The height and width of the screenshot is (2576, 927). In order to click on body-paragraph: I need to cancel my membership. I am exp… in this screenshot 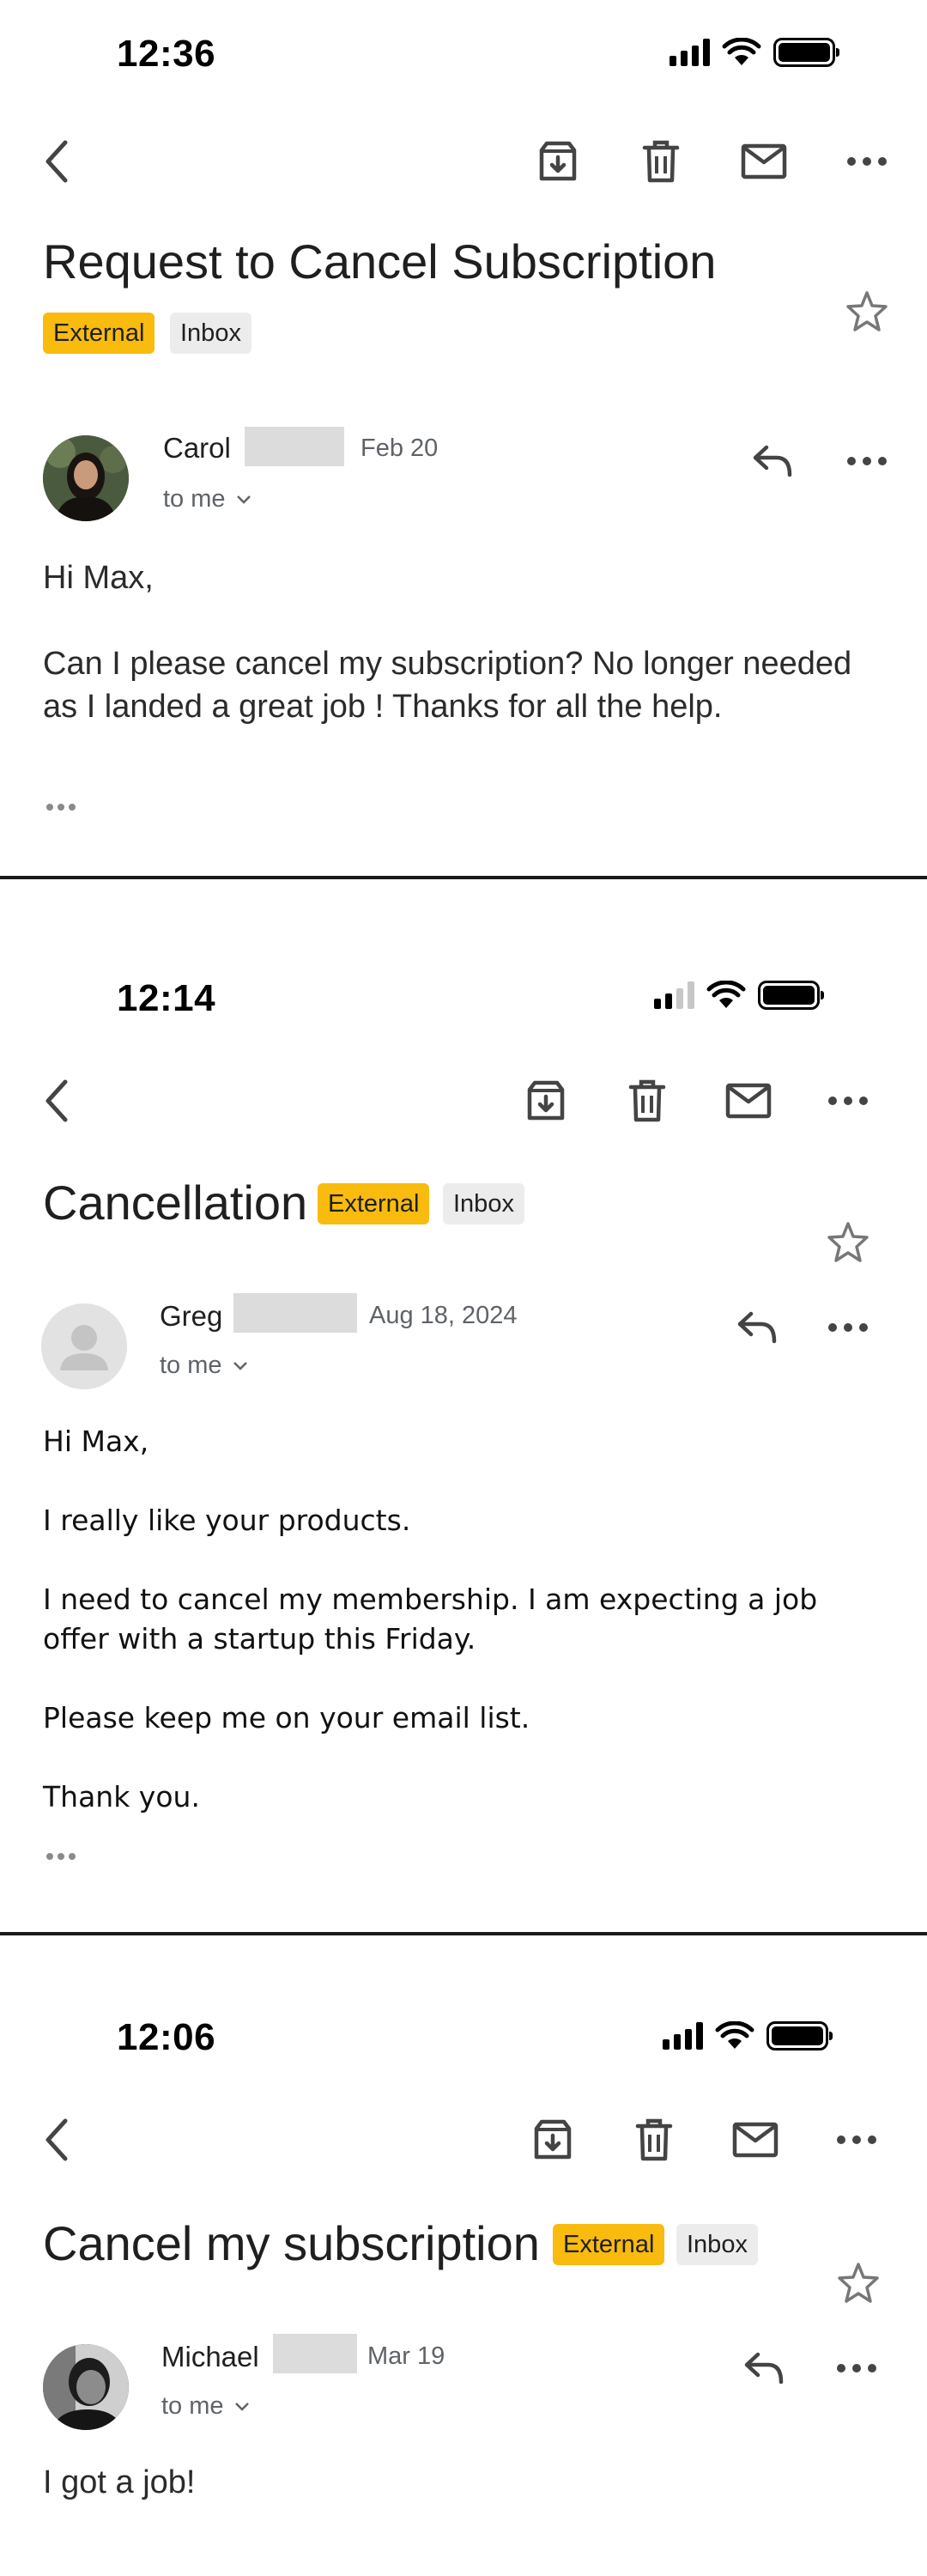, I will do `click(430, 1620)`.